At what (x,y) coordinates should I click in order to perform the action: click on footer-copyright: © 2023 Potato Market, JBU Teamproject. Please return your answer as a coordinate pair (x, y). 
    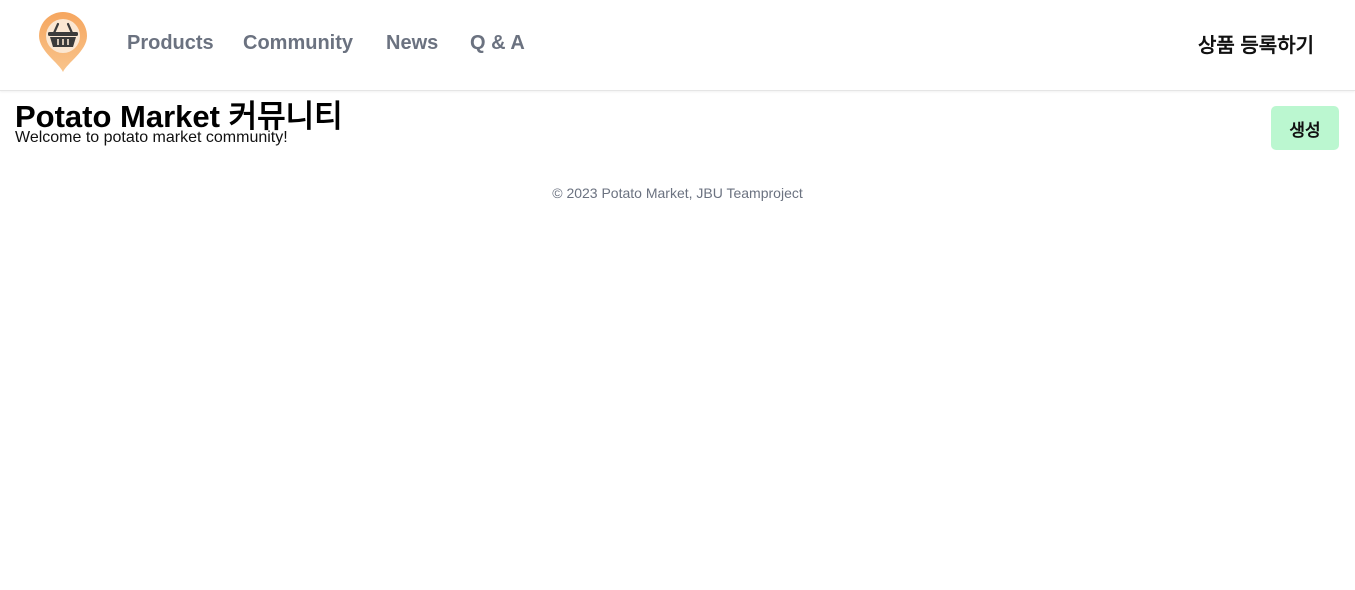
    Looking at the image, I should click on (677, 193).